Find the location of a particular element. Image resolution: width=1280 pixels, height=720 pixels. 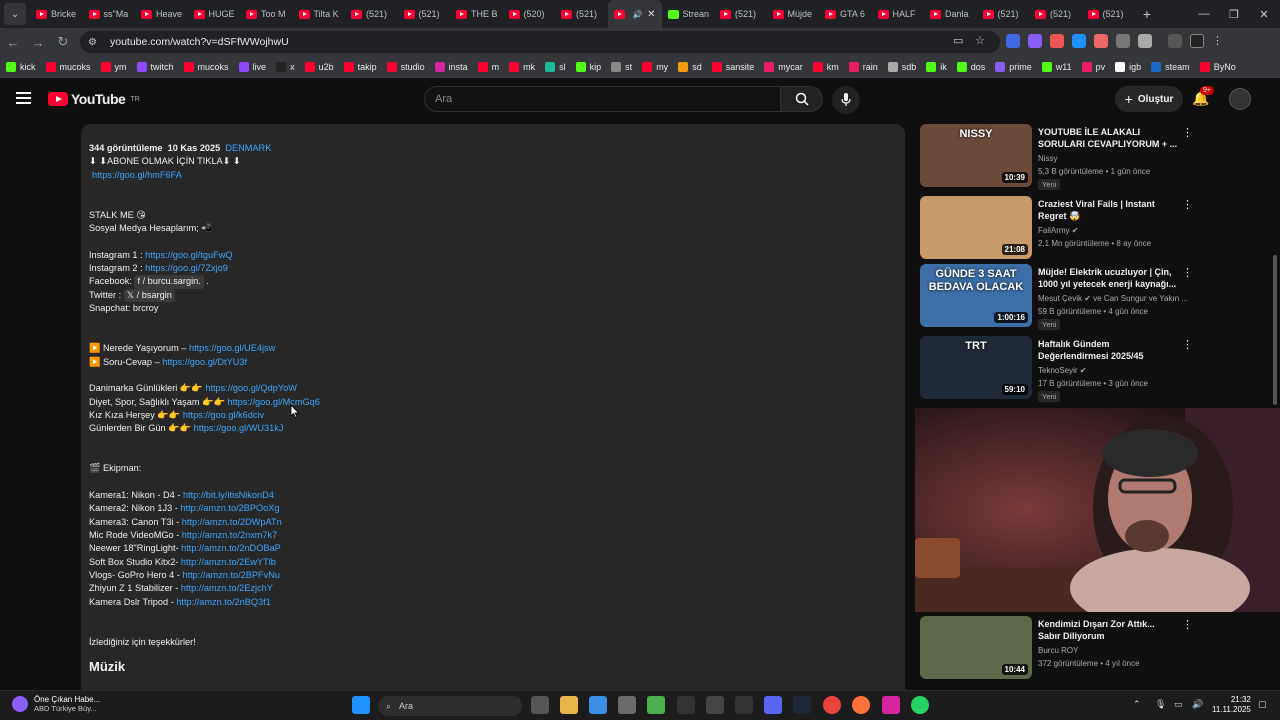

reading-list-icon is located at coordinates (1175, 41).